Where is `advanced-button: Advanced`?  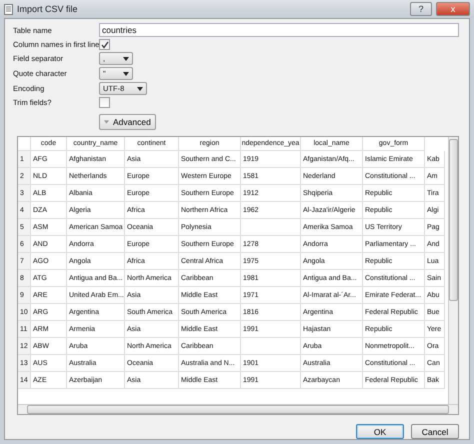 advanced-button: Advanced is located at coordinates (127, 122).